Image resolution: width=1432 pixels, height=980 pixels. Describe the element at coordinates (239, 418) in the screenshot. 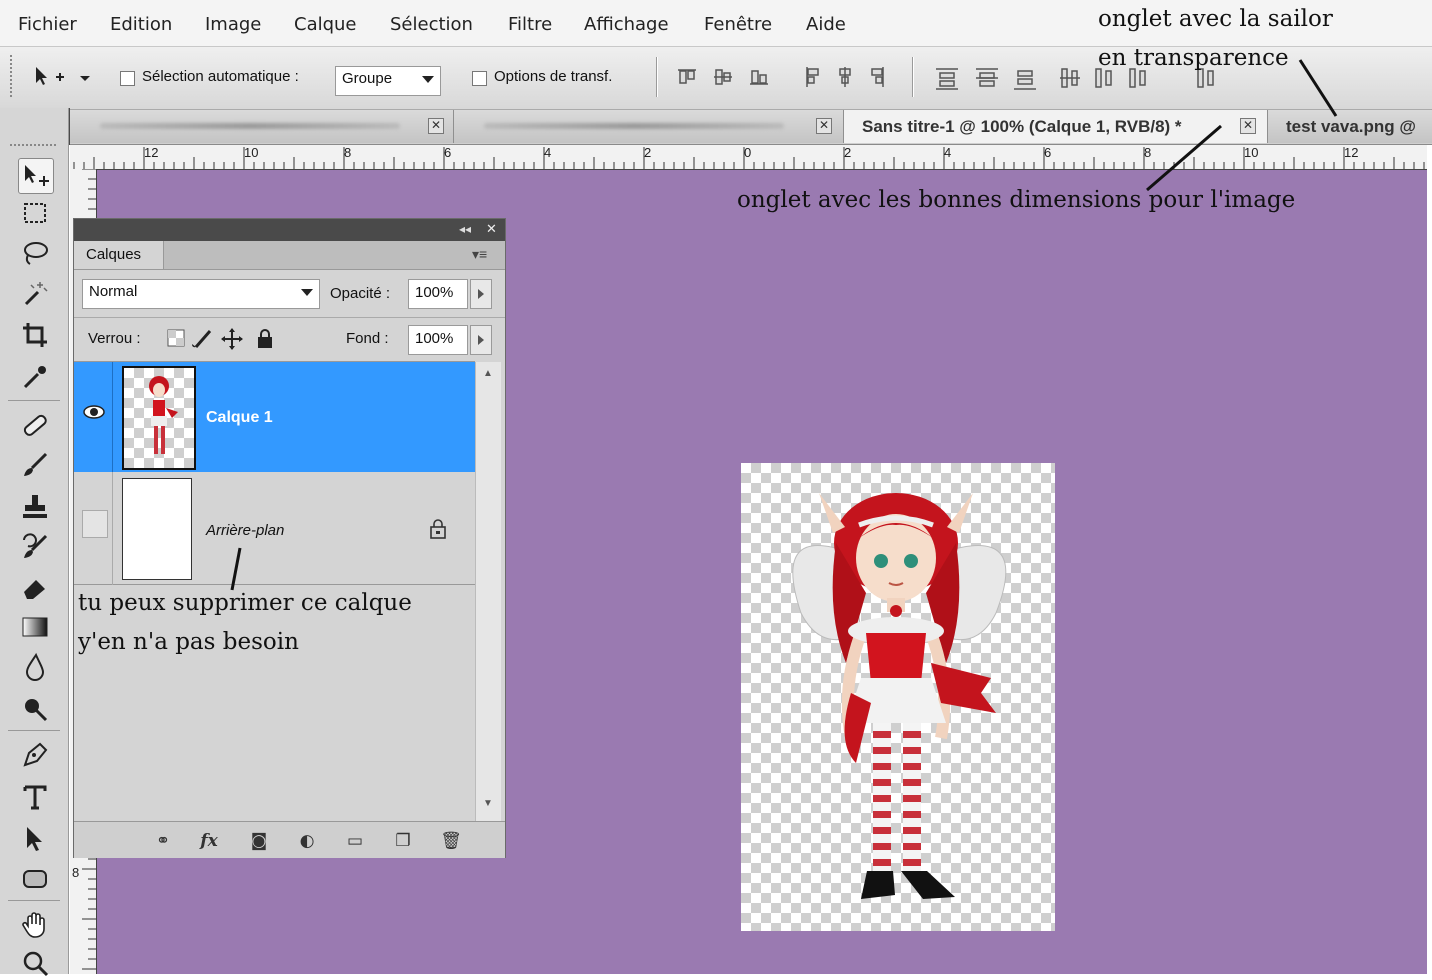

I see `layer-name: Calque 1` at that location.